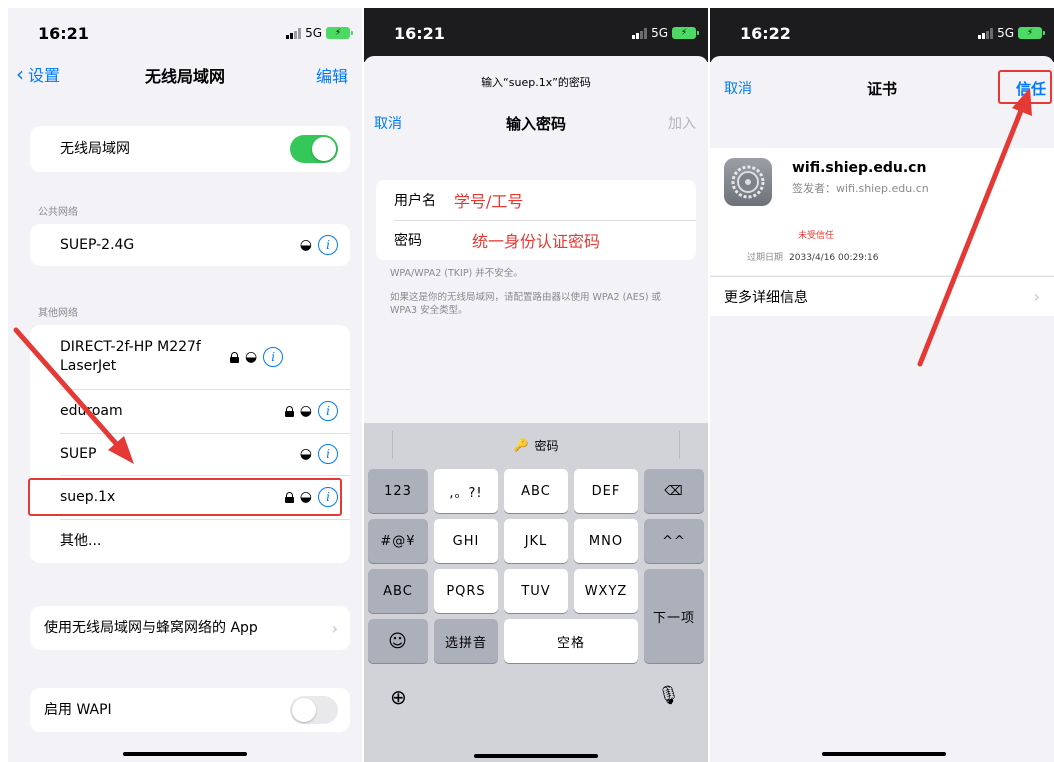 The width and height of the screenshot is (1054, 762). I want to click on wapi-label: 启用 WAPI, so click(78, 709).